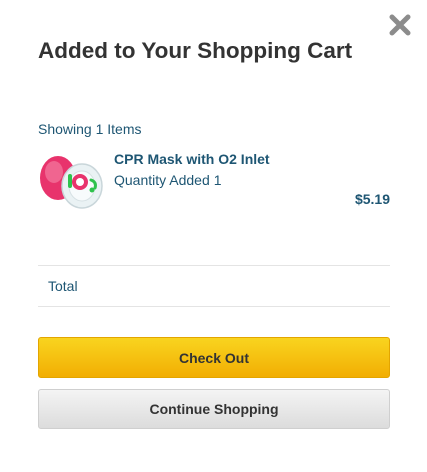  What do you see at coordinates (192, 159) in the screenshot?
I see `product-name-link: CPR Mask with O2 Inlet` at bounding box center [192, 159].